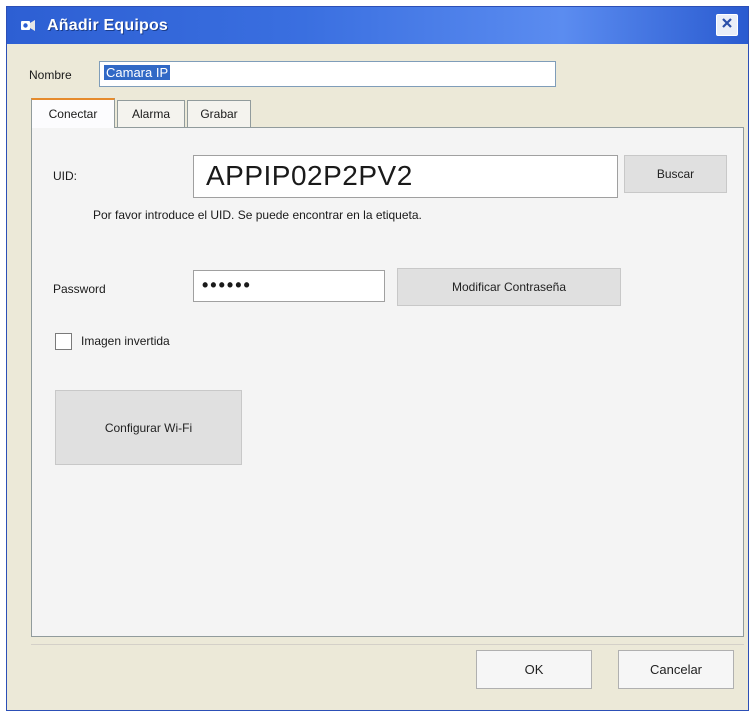  I want to click on name-input: Camara IP, so click(327, 74).